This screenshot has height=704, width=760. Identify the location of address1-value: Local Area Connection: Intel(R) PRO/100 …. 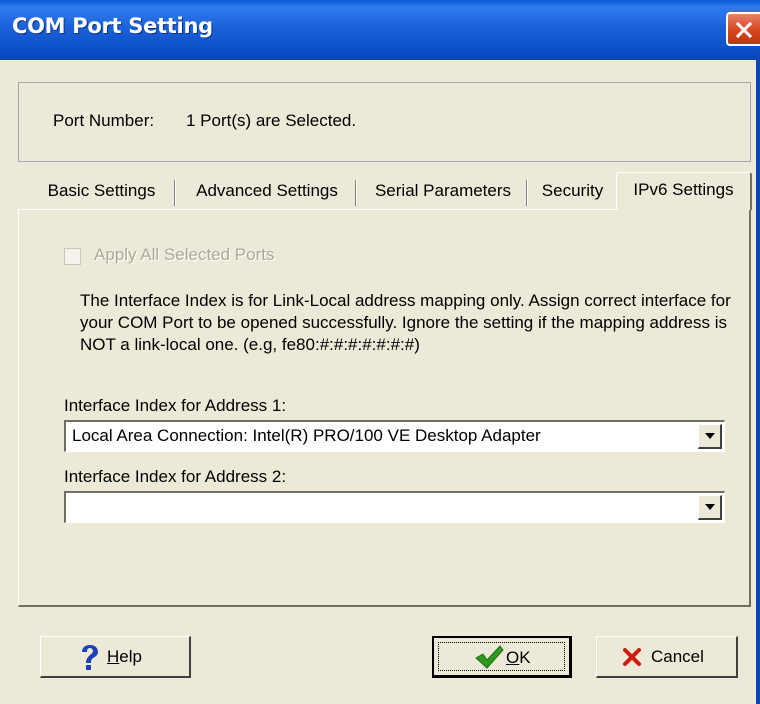
(306, 435).